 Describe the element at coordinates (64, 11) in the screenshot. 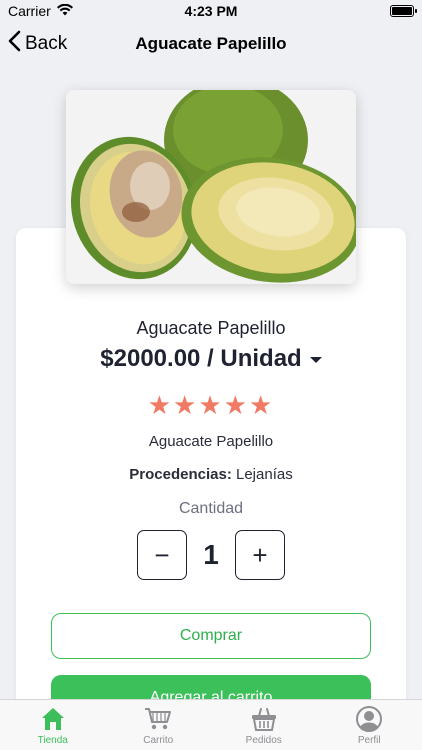

I see `wifi-icon` at that location.